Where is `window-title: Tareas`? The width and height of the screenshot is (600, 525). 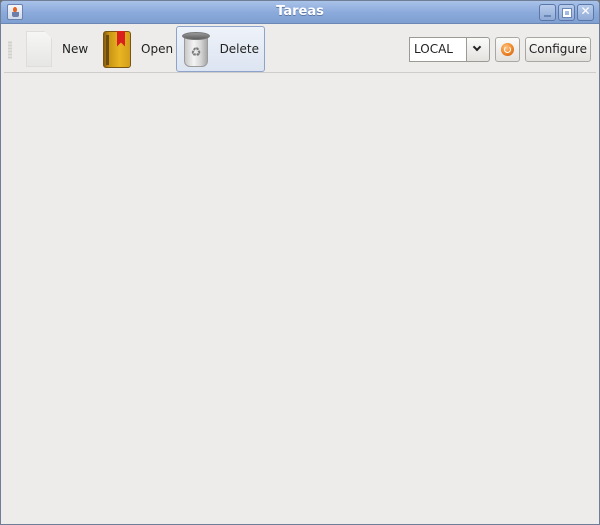
window-title: Tareas is located at coordinates (300, 11).